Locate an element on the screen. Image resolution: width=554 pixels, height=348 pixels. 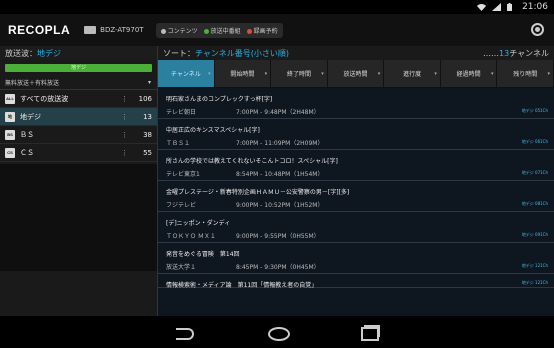
sidebar-item-all: ALL すべての放送波 ⋮ 106 is located at coordinates (78, 99).